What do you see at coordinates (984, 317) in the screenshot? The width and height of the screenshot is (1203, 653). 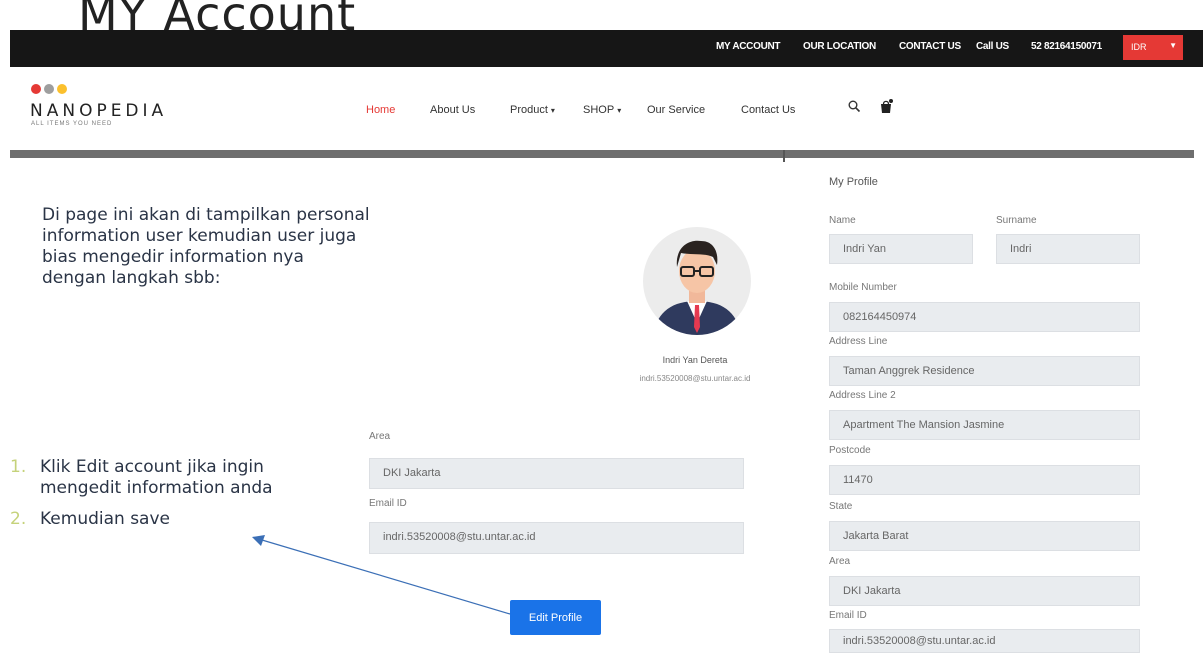 I see `mobile-field: 082164450974` at bounding box center [984, 317].